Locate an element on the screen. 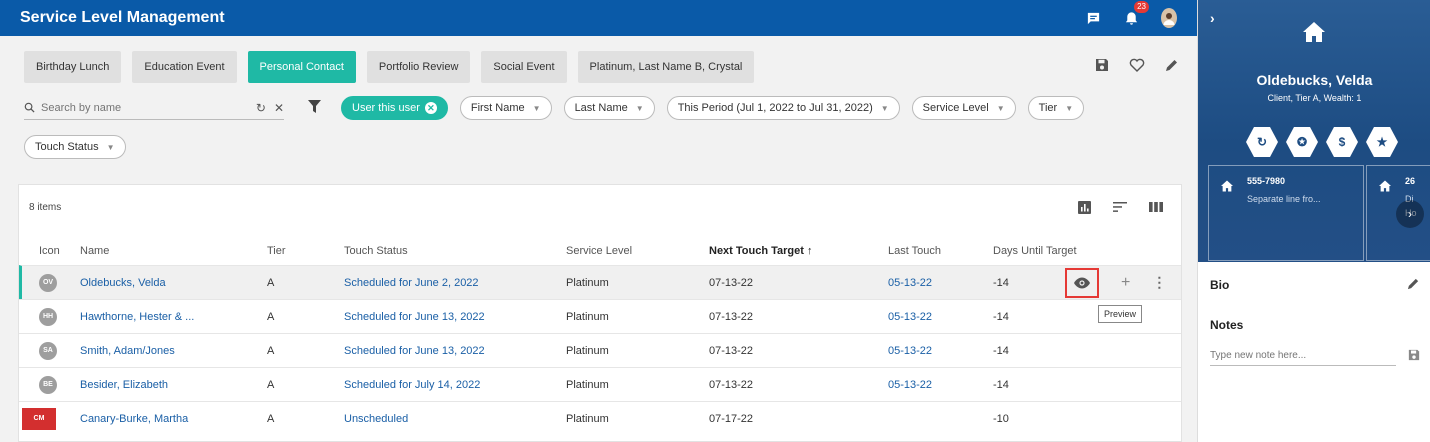  client-initials: CM is located at coordinates (39, 418).